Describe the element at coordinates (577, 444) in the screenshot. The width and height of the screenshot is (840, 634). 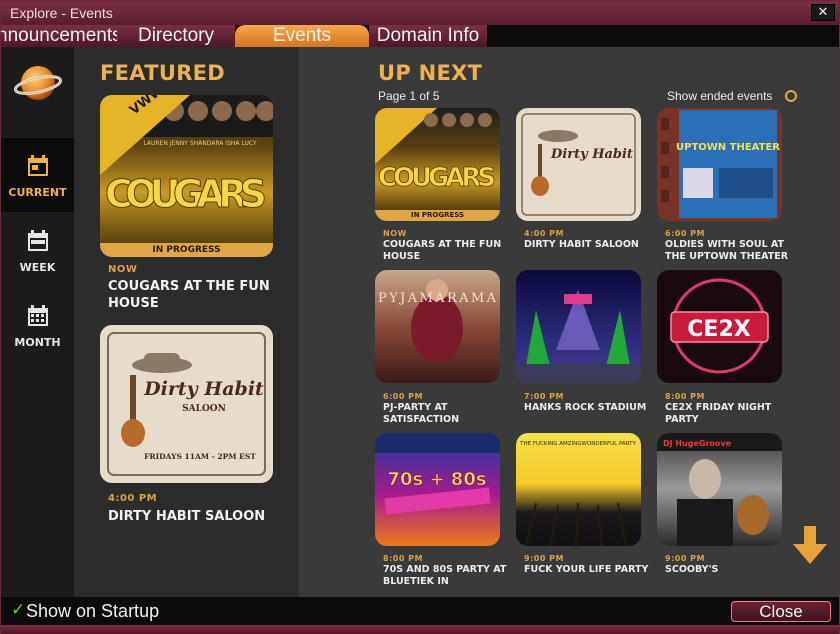
I see `fyl-party-thumb-text: THE FUCKING AMZINGWONDERFUL PARTY` at that location.